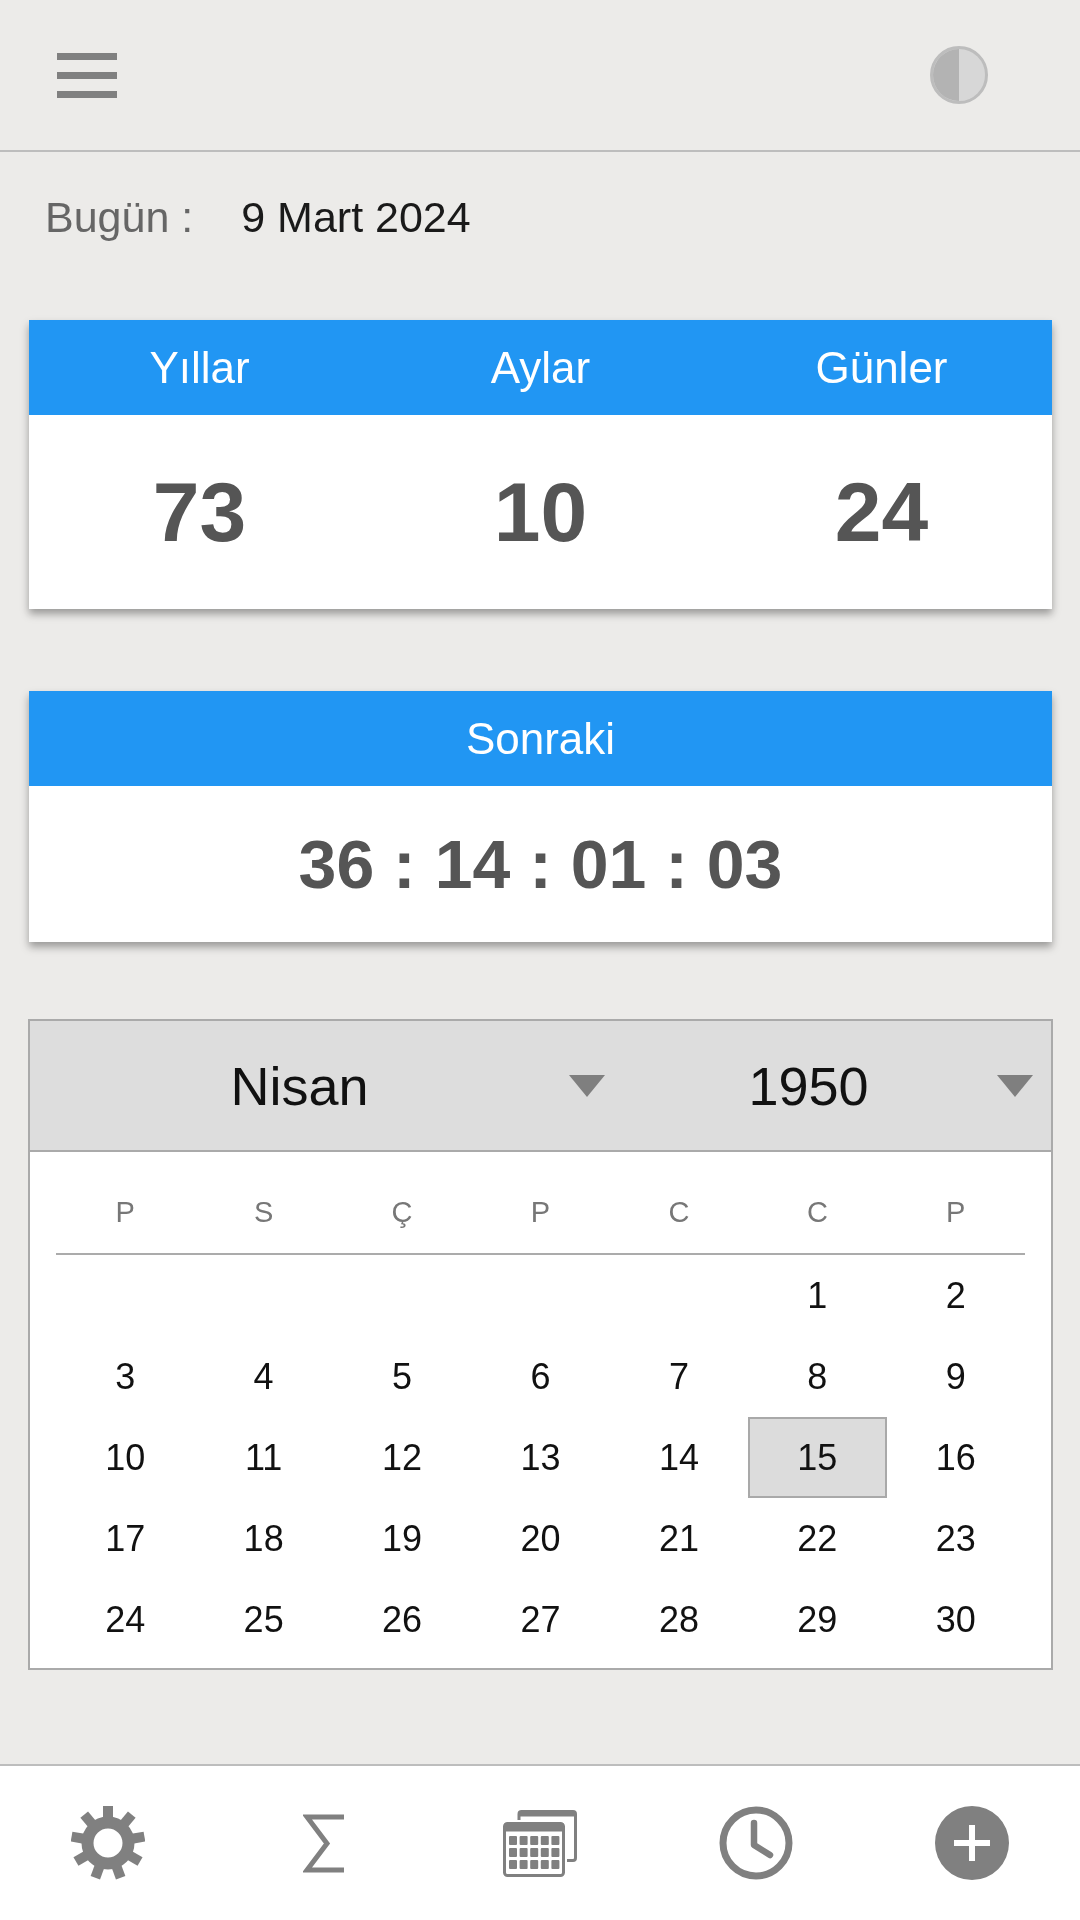 The image size is (1080, 1920). I want to click on settings-icon, so click(108, 1843).